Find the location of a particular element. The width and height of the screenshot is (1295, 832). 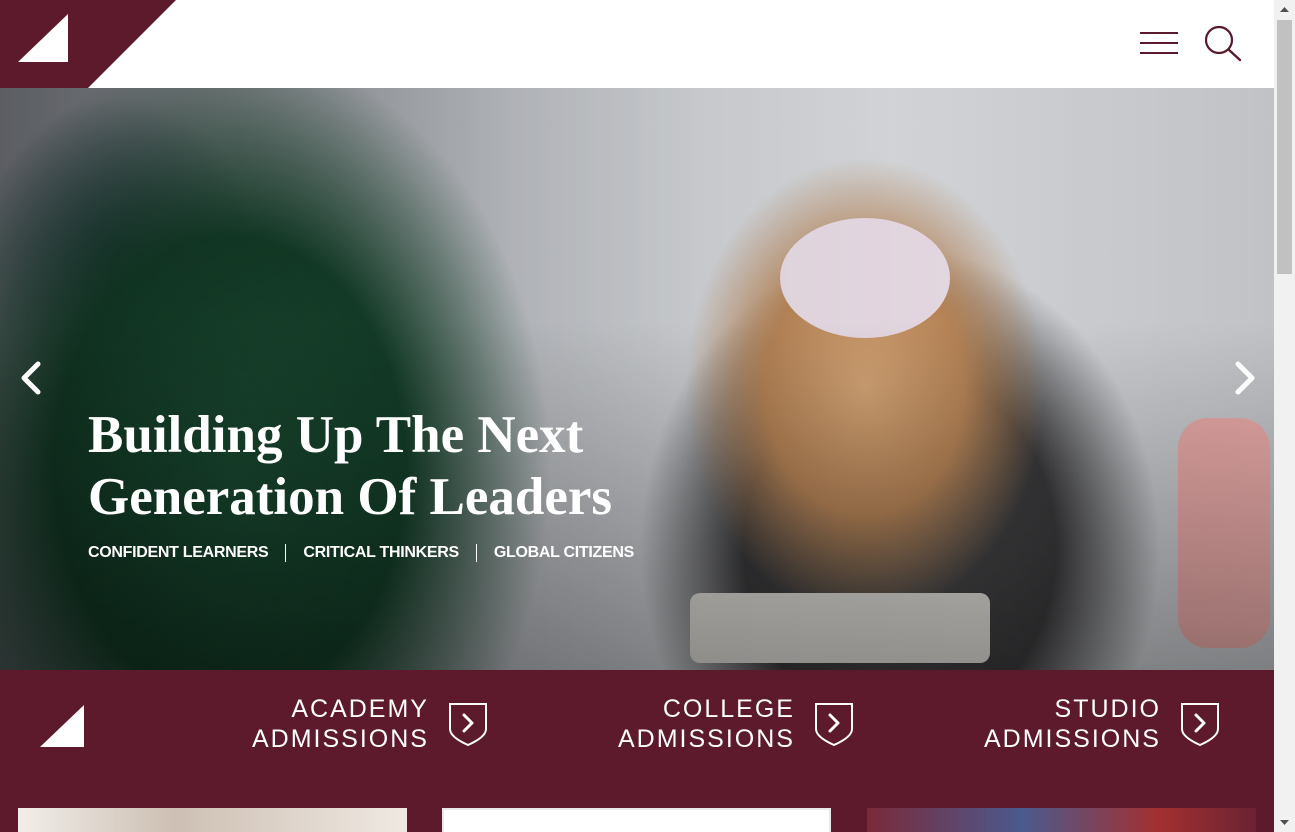

search-icon is located at coordinates (1223, 44).